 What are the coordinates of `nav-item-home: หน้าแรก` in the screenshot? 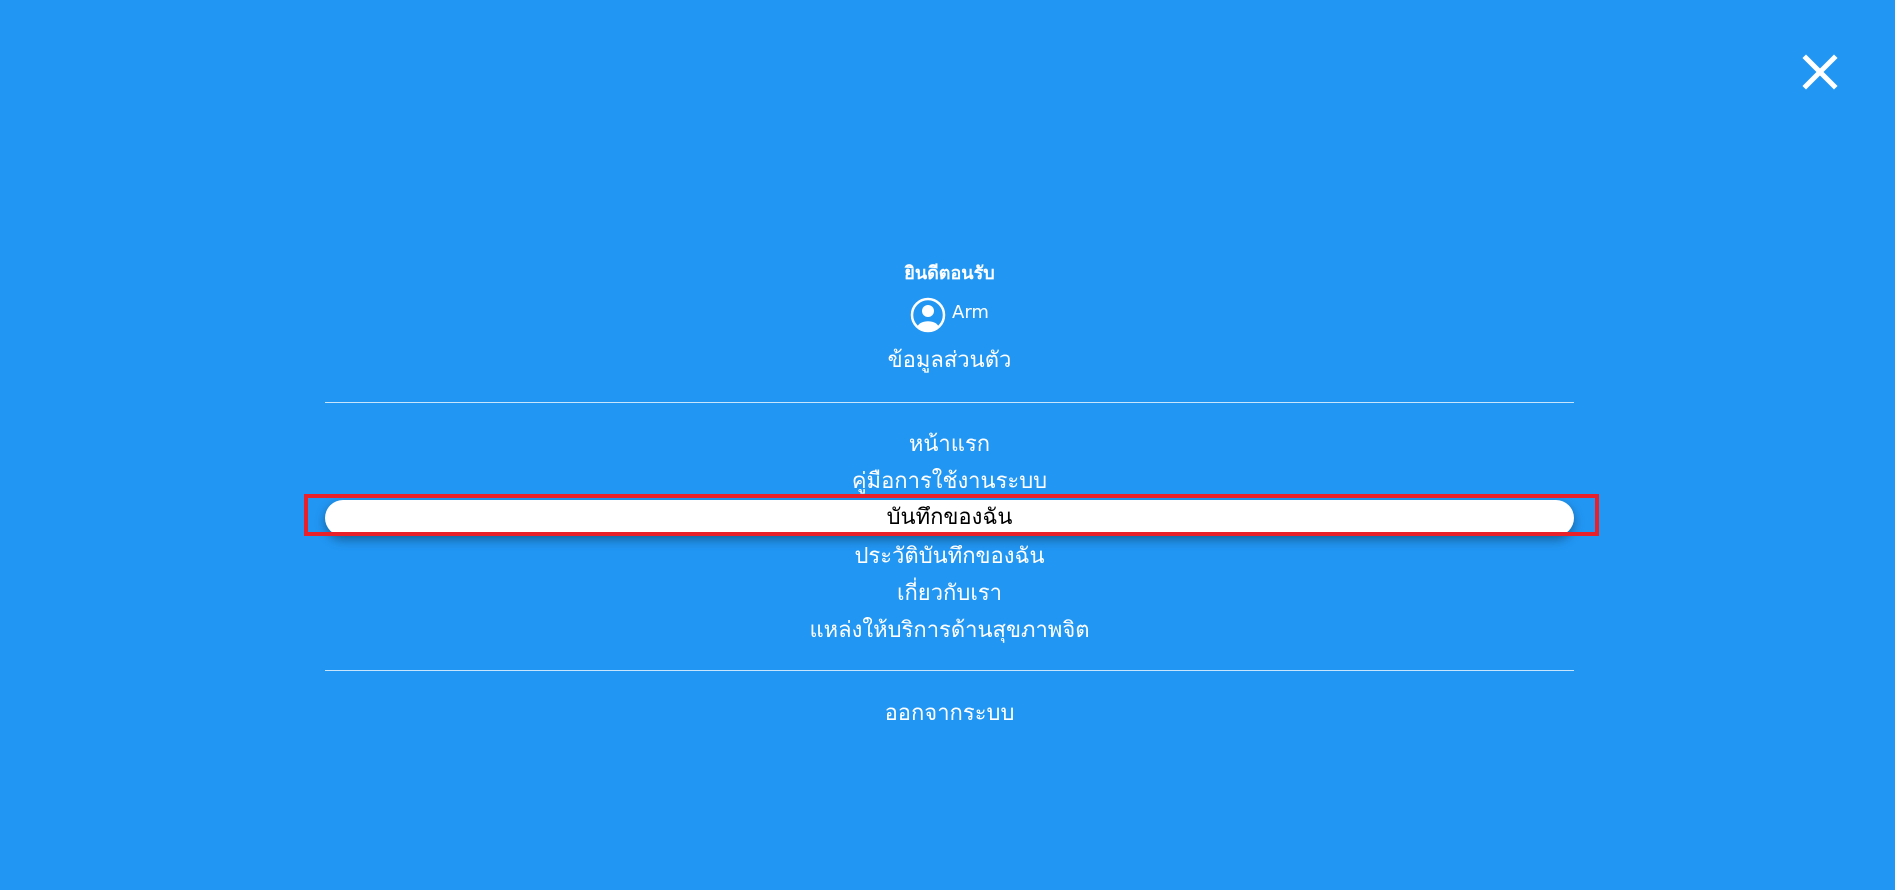 It's located at (949, 445).